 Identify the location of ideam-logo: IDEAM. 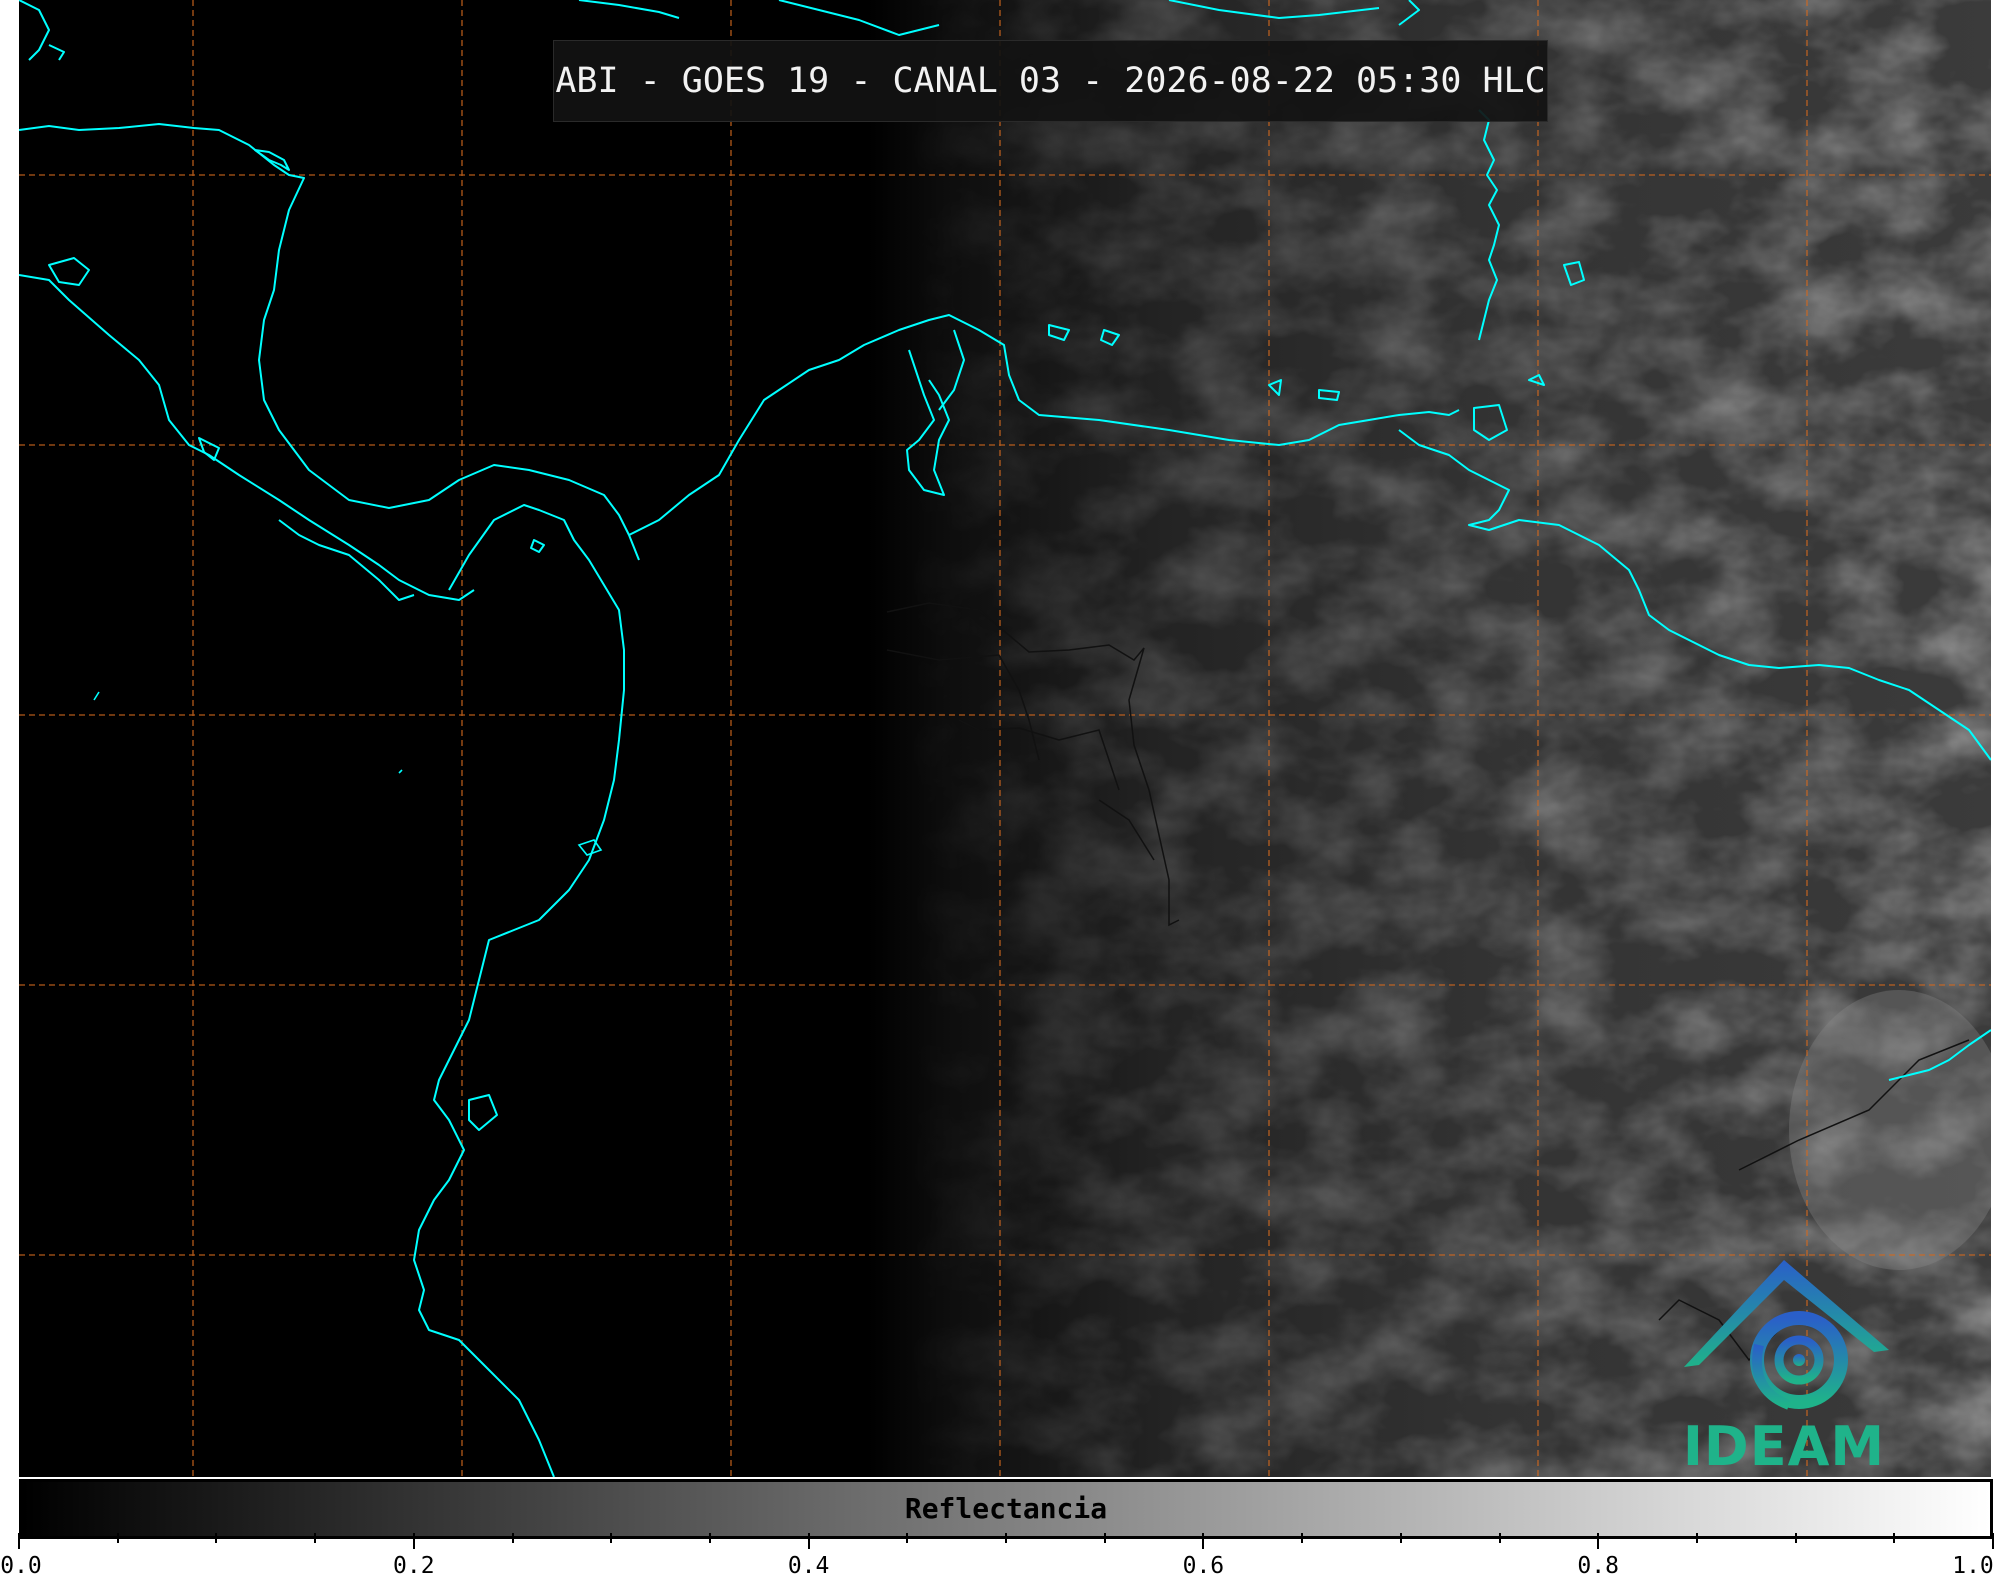
(1784, 1363).